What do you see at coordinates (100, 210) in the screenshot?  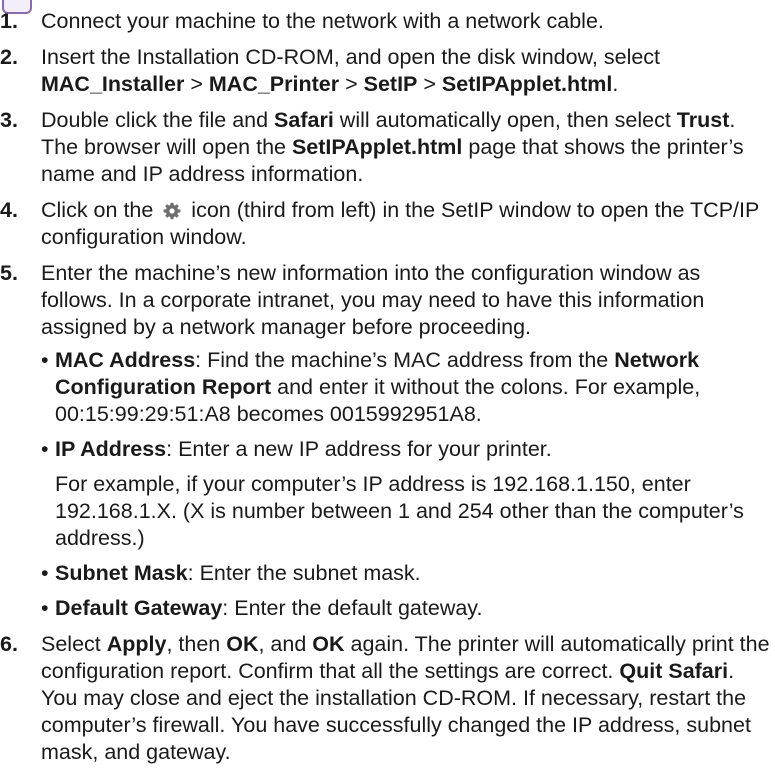 I see `step-text: Click on the` at bounding box center [100, 210].